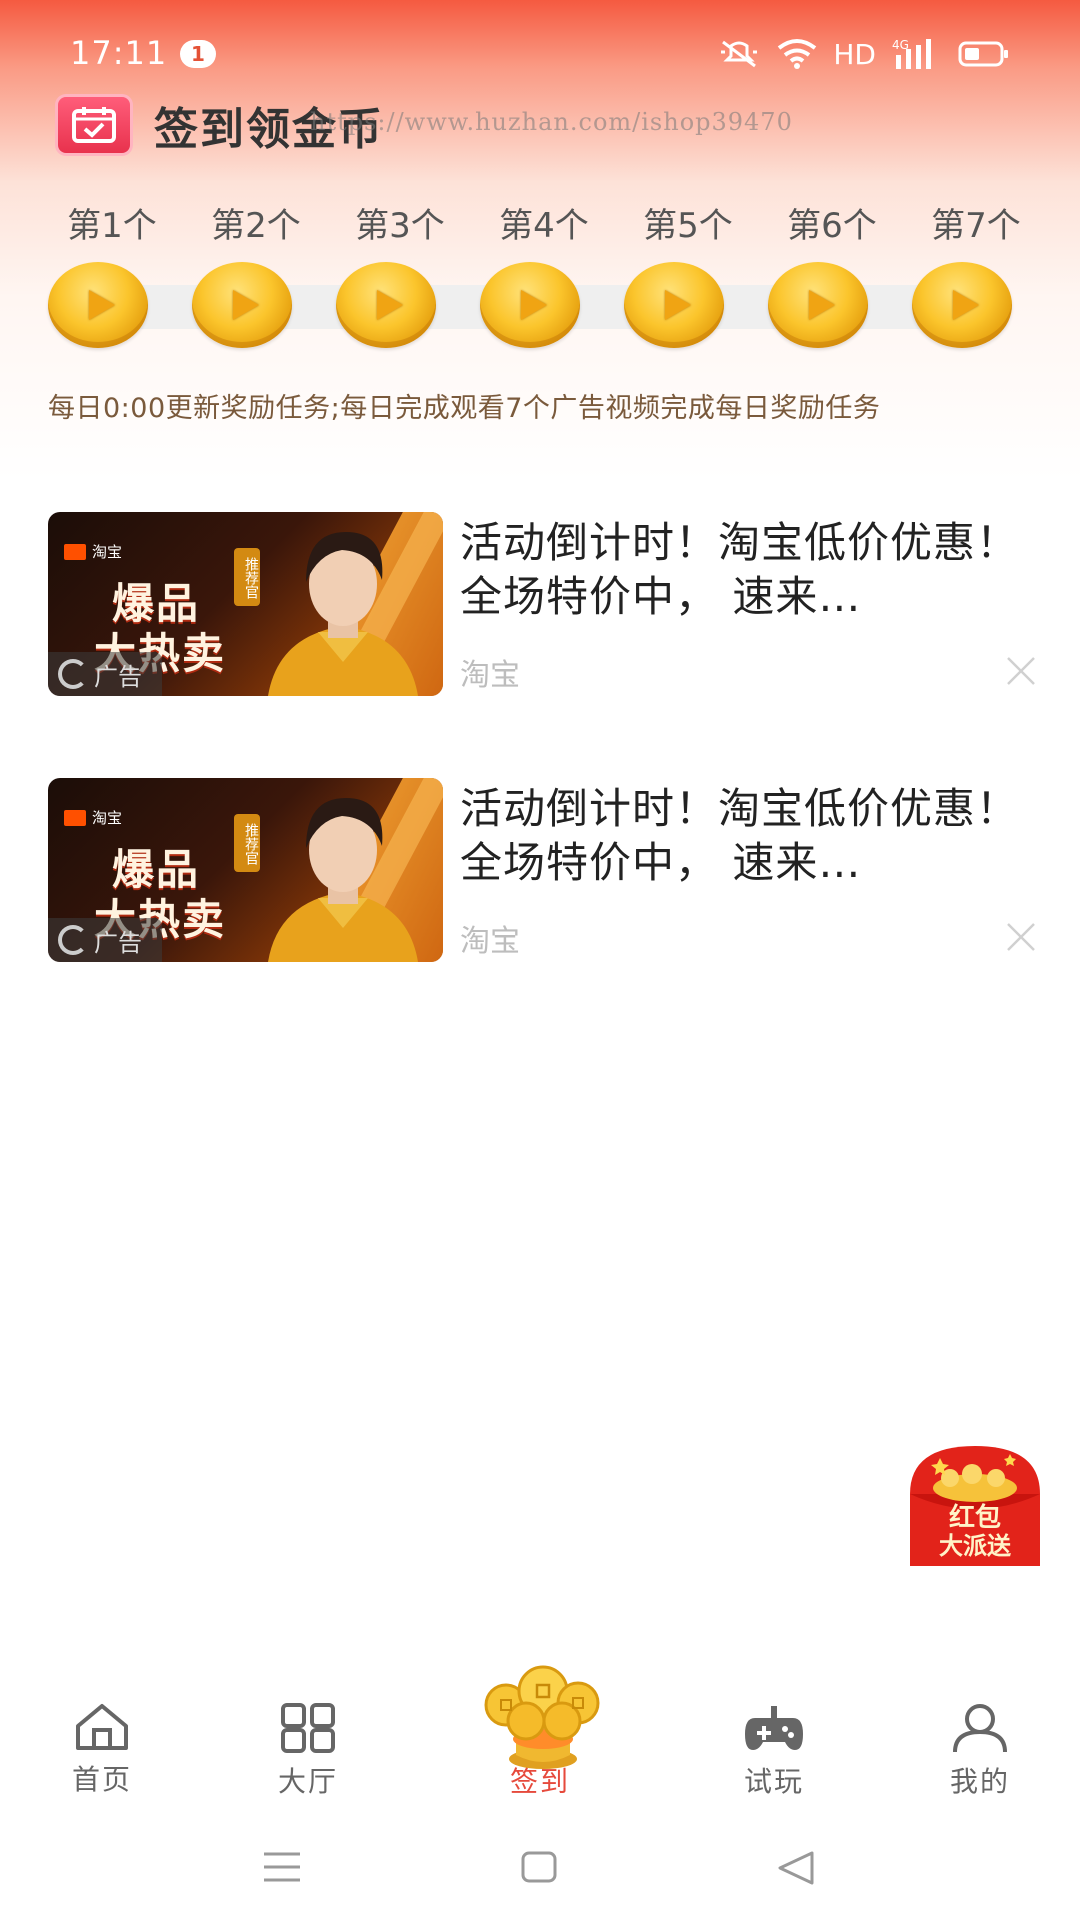  I want to click on red-envelope-icon: 红包 大派送, so click(975, 1506).